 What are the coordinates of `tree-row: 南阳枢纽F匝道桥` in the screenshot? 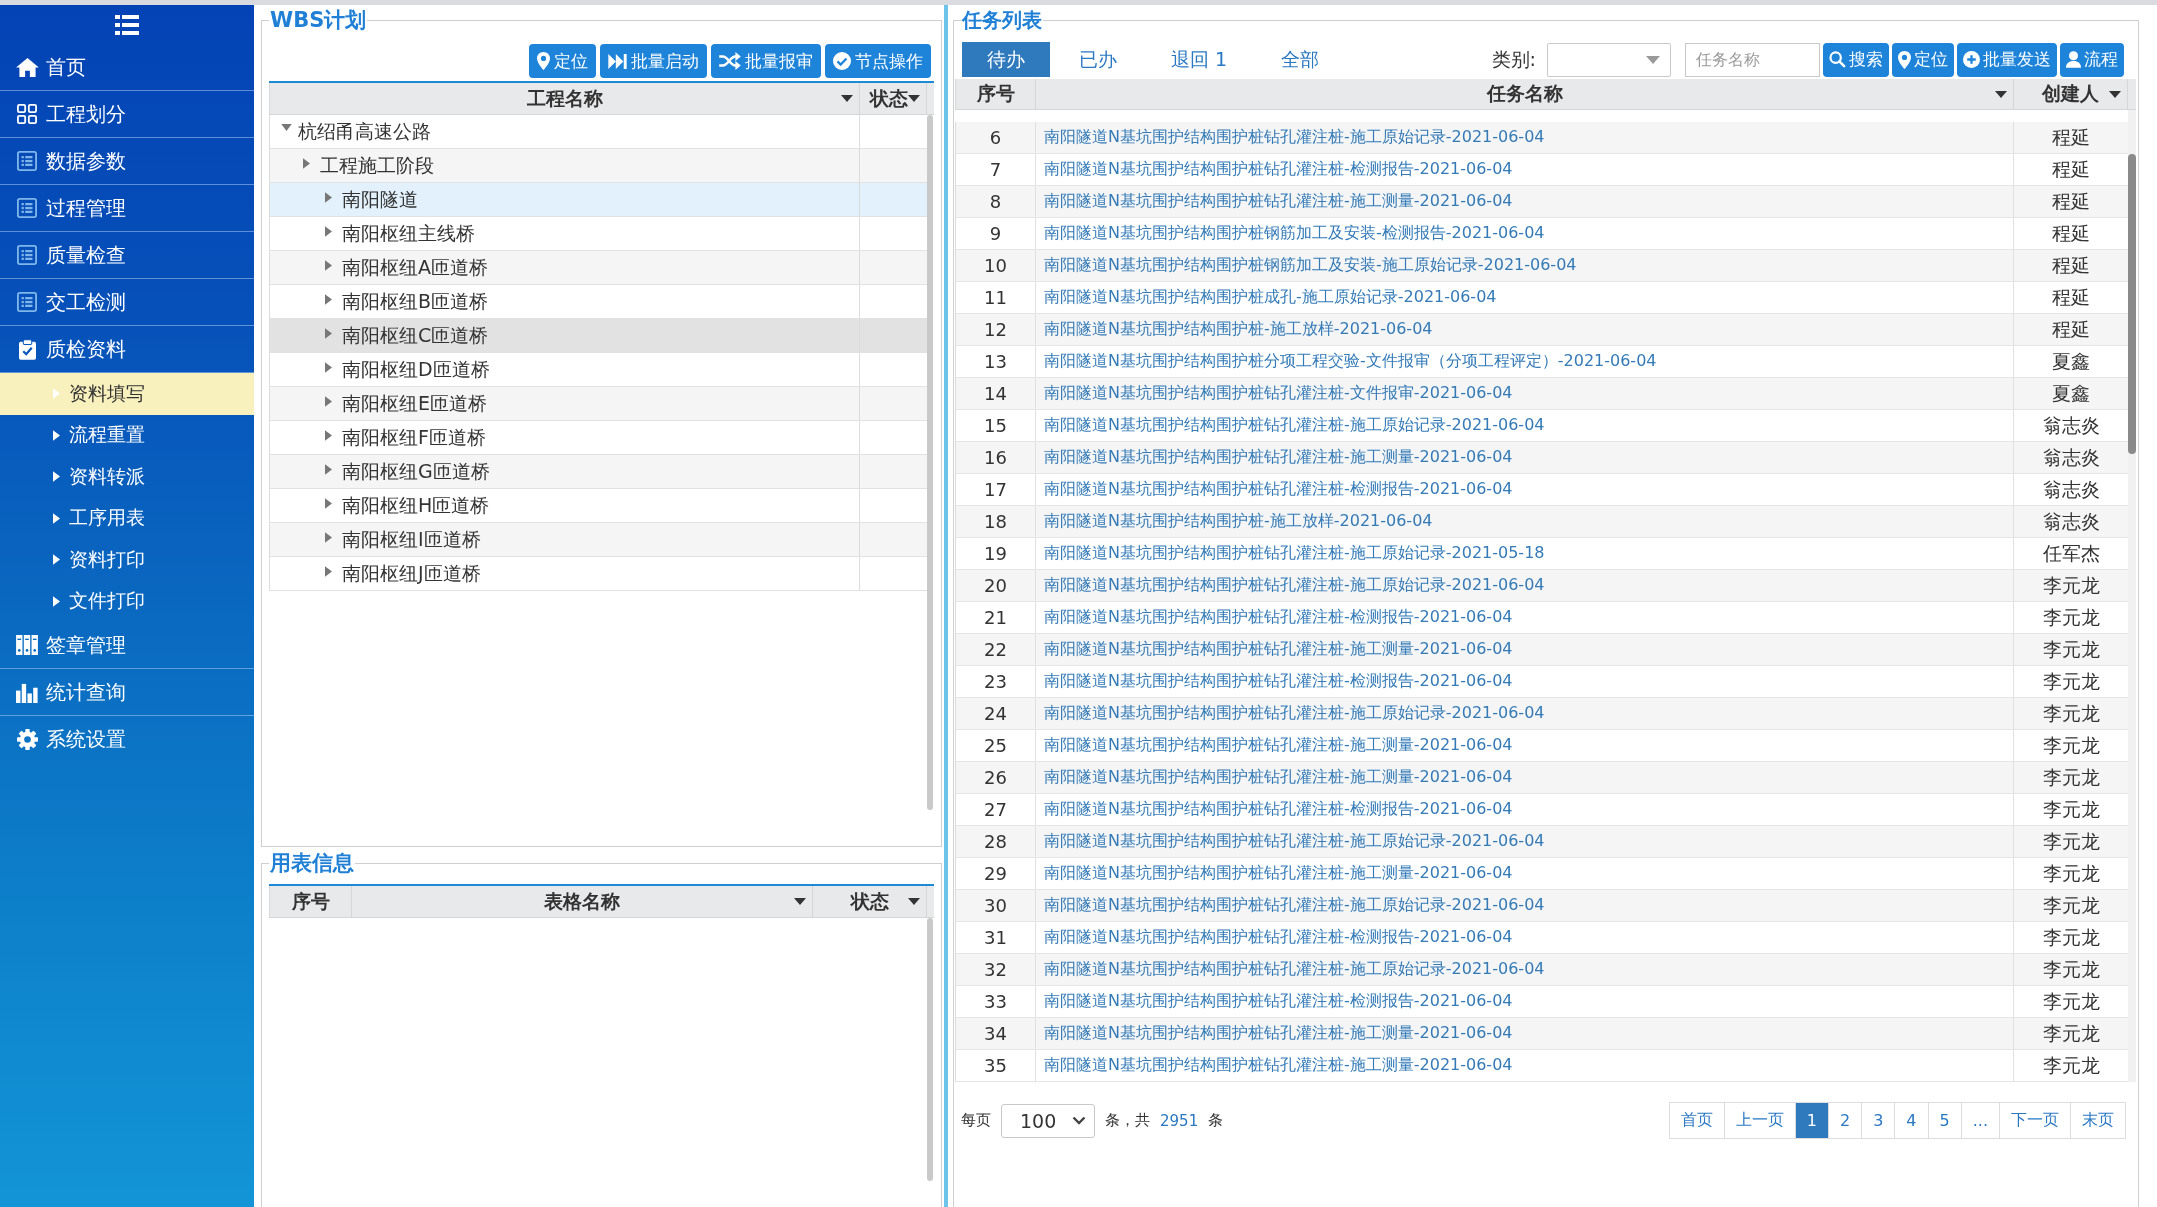 It's located at (598, 438).